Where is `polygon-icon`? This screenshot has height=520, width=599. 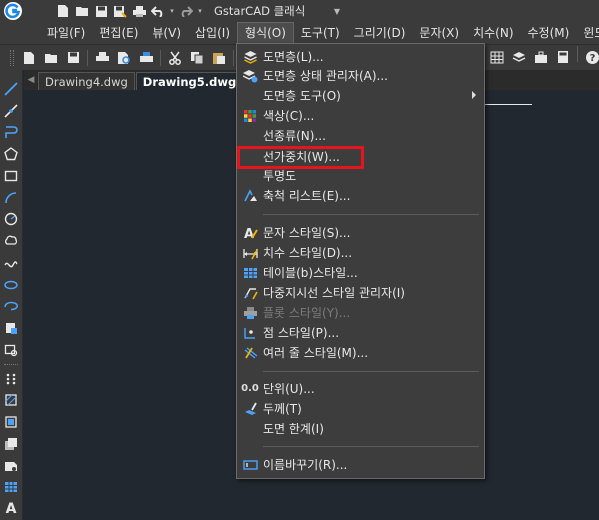 polygon-icon is located at coordinates (11, 154).